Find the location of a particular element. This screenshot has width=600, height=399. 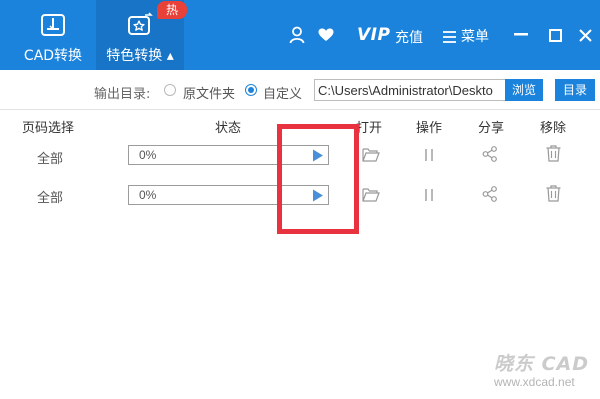

special-convert-icon is located at coordinates (140, 25).